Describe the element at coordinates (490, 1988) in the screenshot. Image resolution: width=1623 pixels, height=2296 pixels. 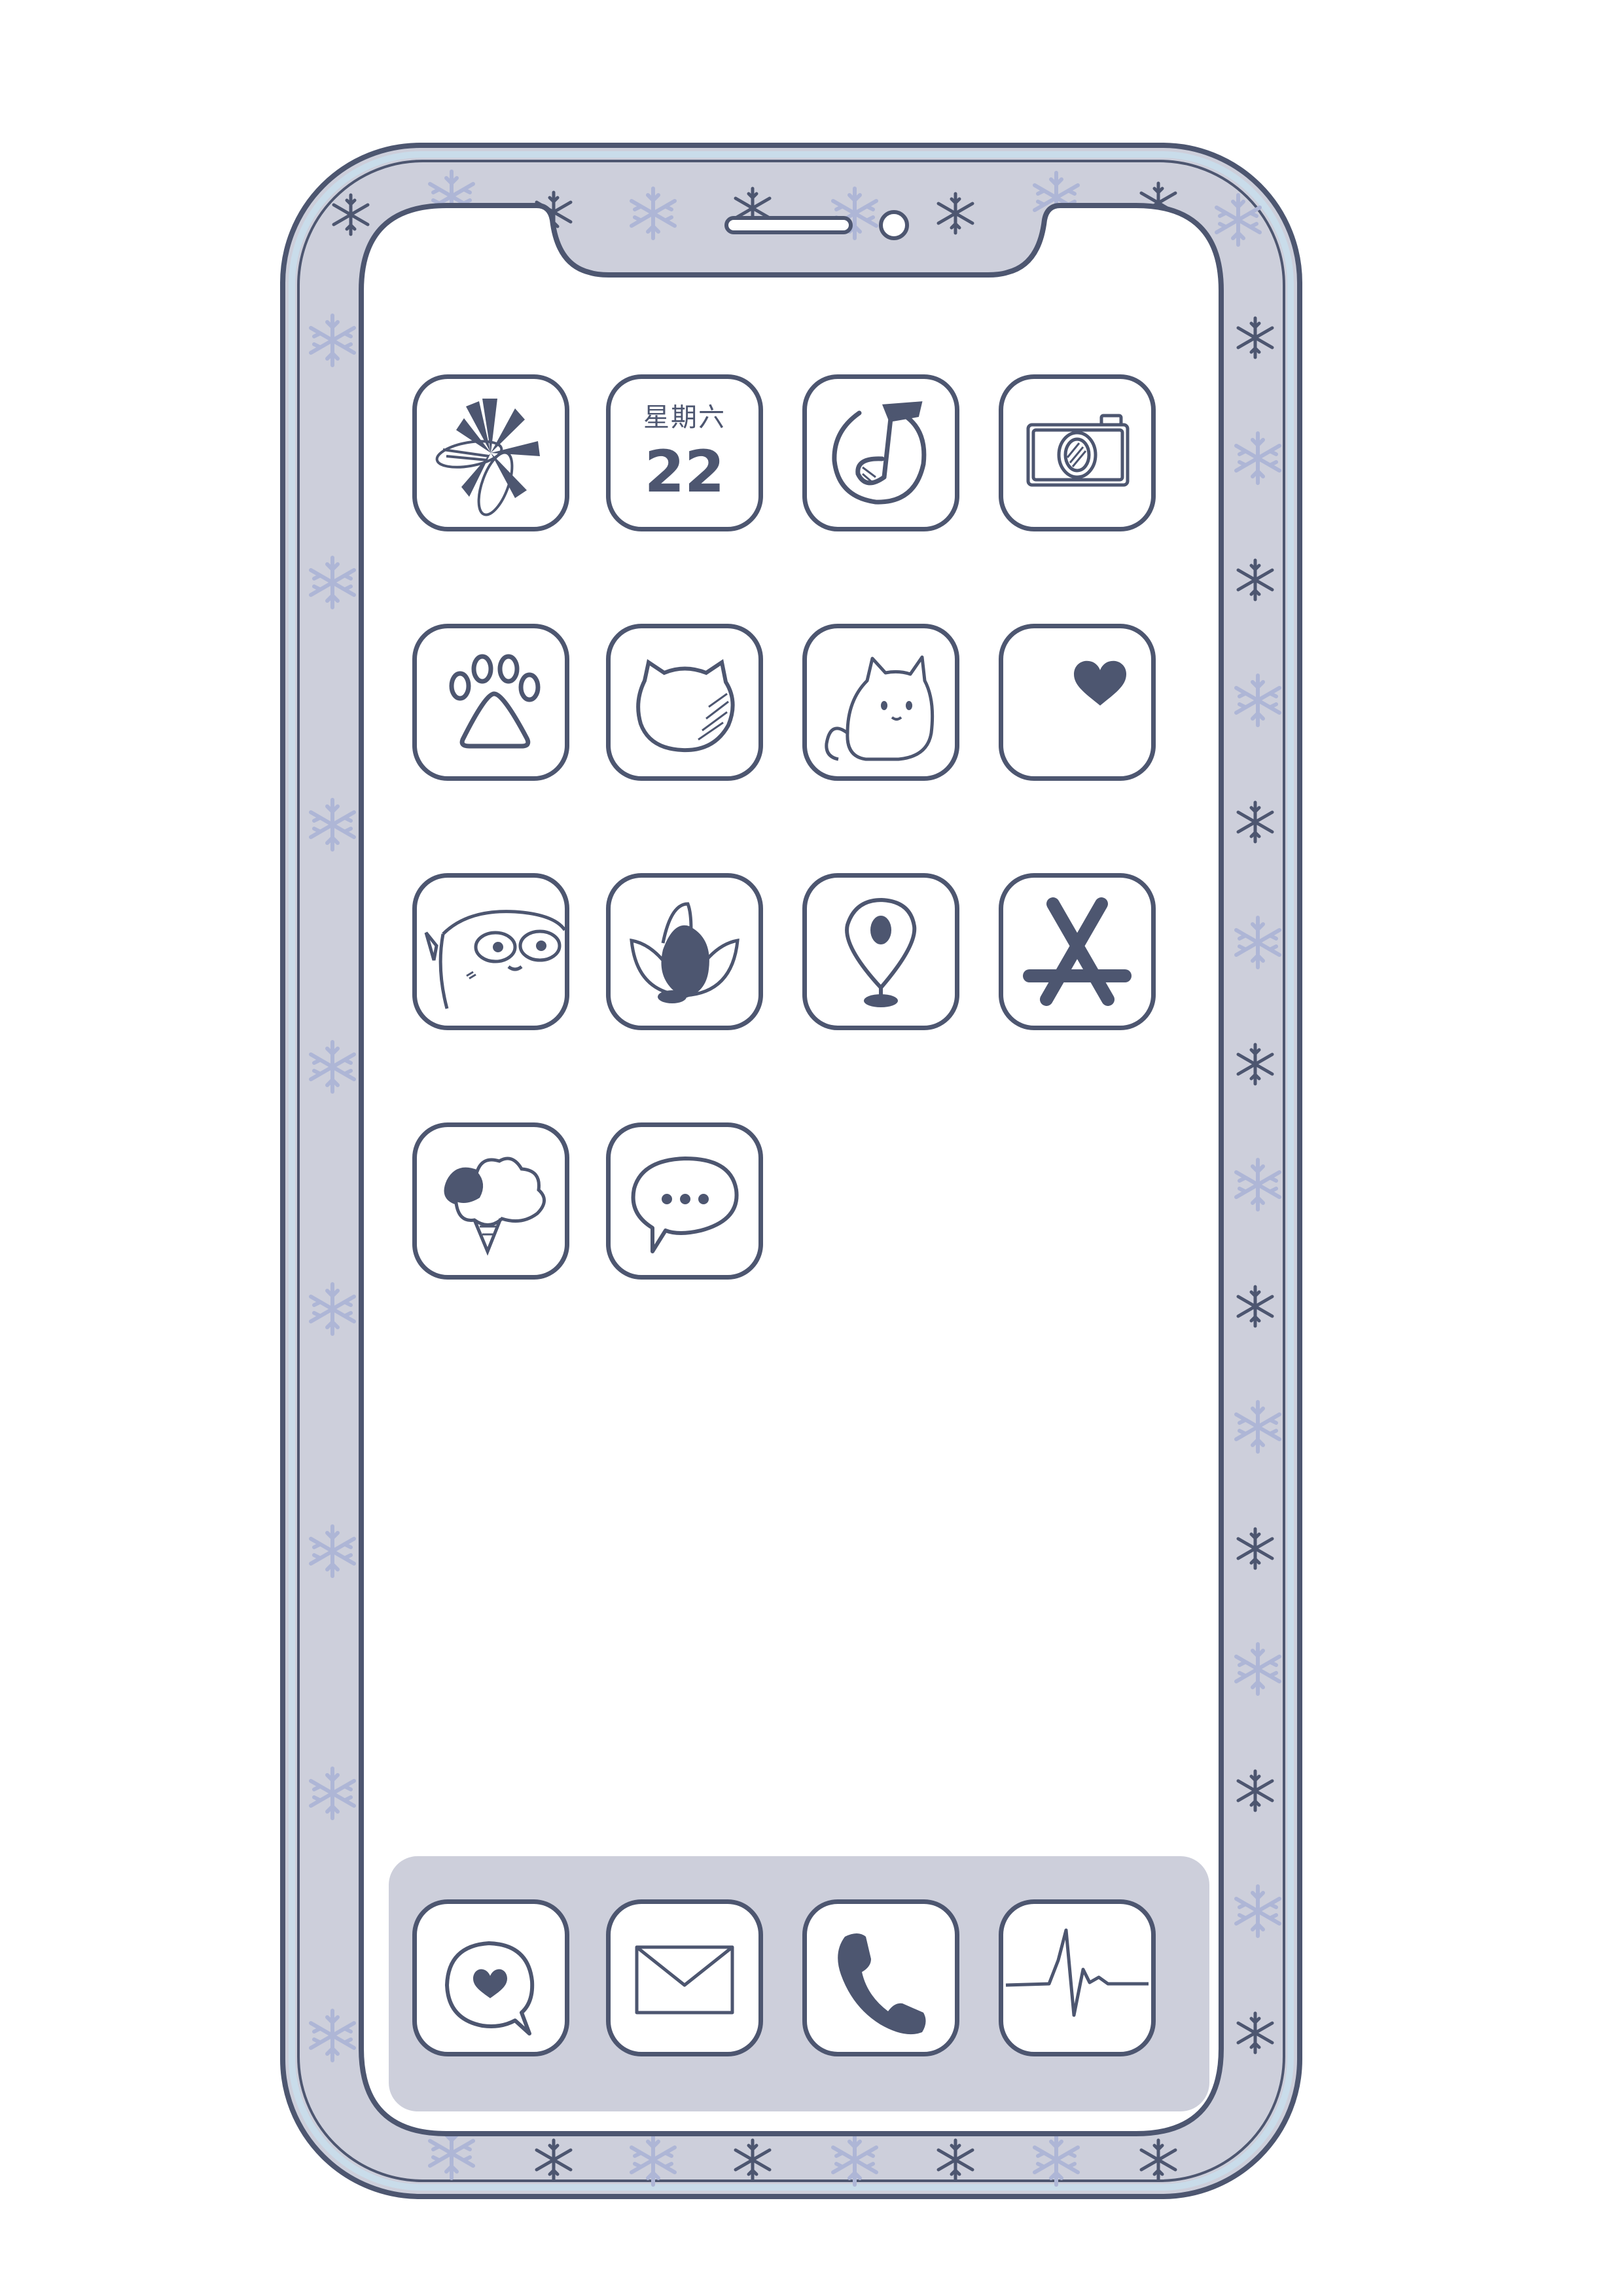
I see `heart-chat-icon` at that location.